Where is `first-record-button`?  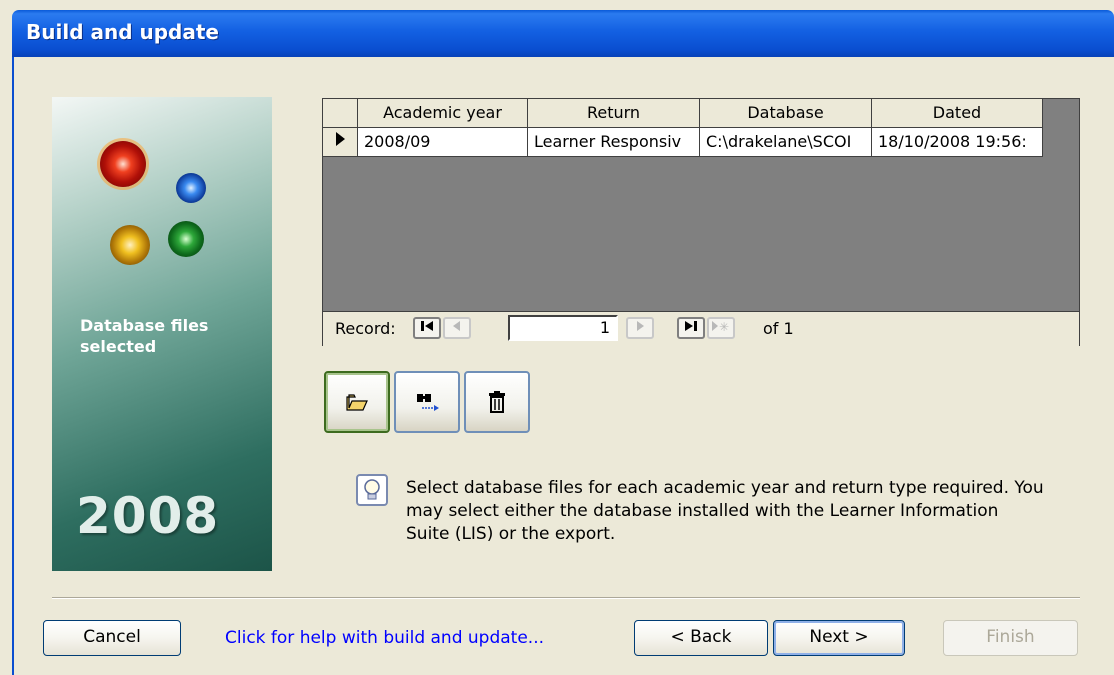
first-record-button is located at coordinates (427, 328).